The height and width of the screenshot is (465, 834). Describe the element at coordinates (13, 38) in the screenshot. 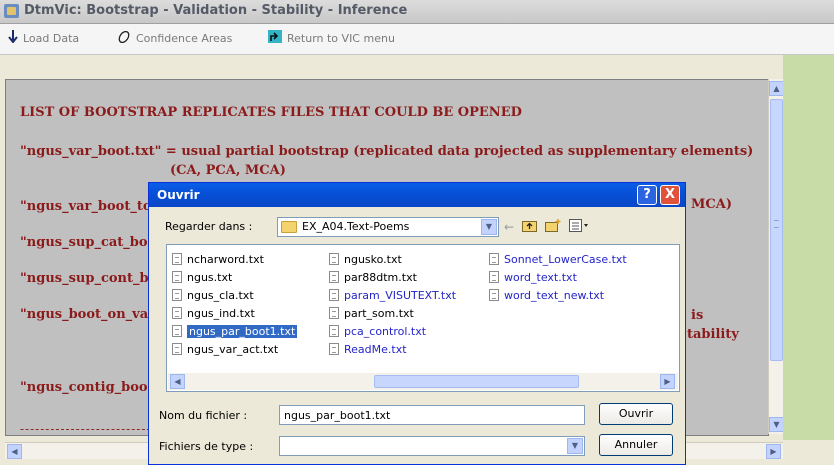

I see `down-arrow-icon` at that location.